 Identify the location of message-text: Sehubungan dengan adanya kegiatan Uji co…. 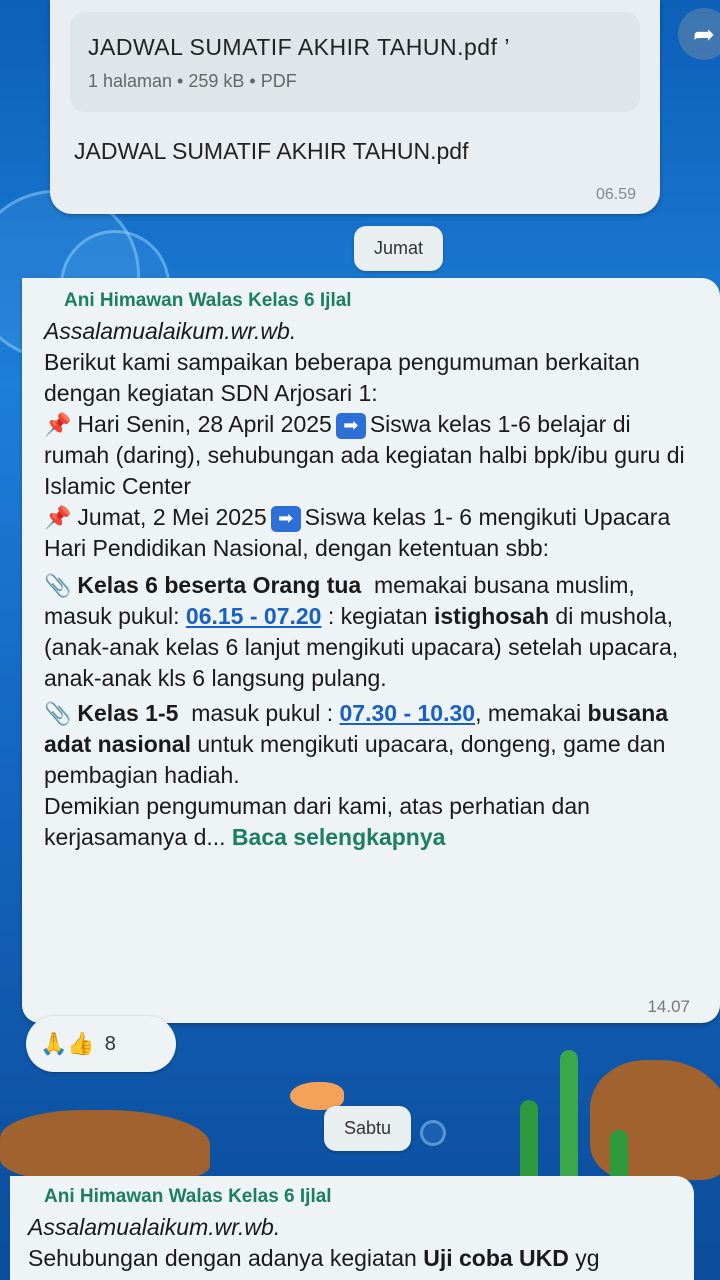
(352, 1258).